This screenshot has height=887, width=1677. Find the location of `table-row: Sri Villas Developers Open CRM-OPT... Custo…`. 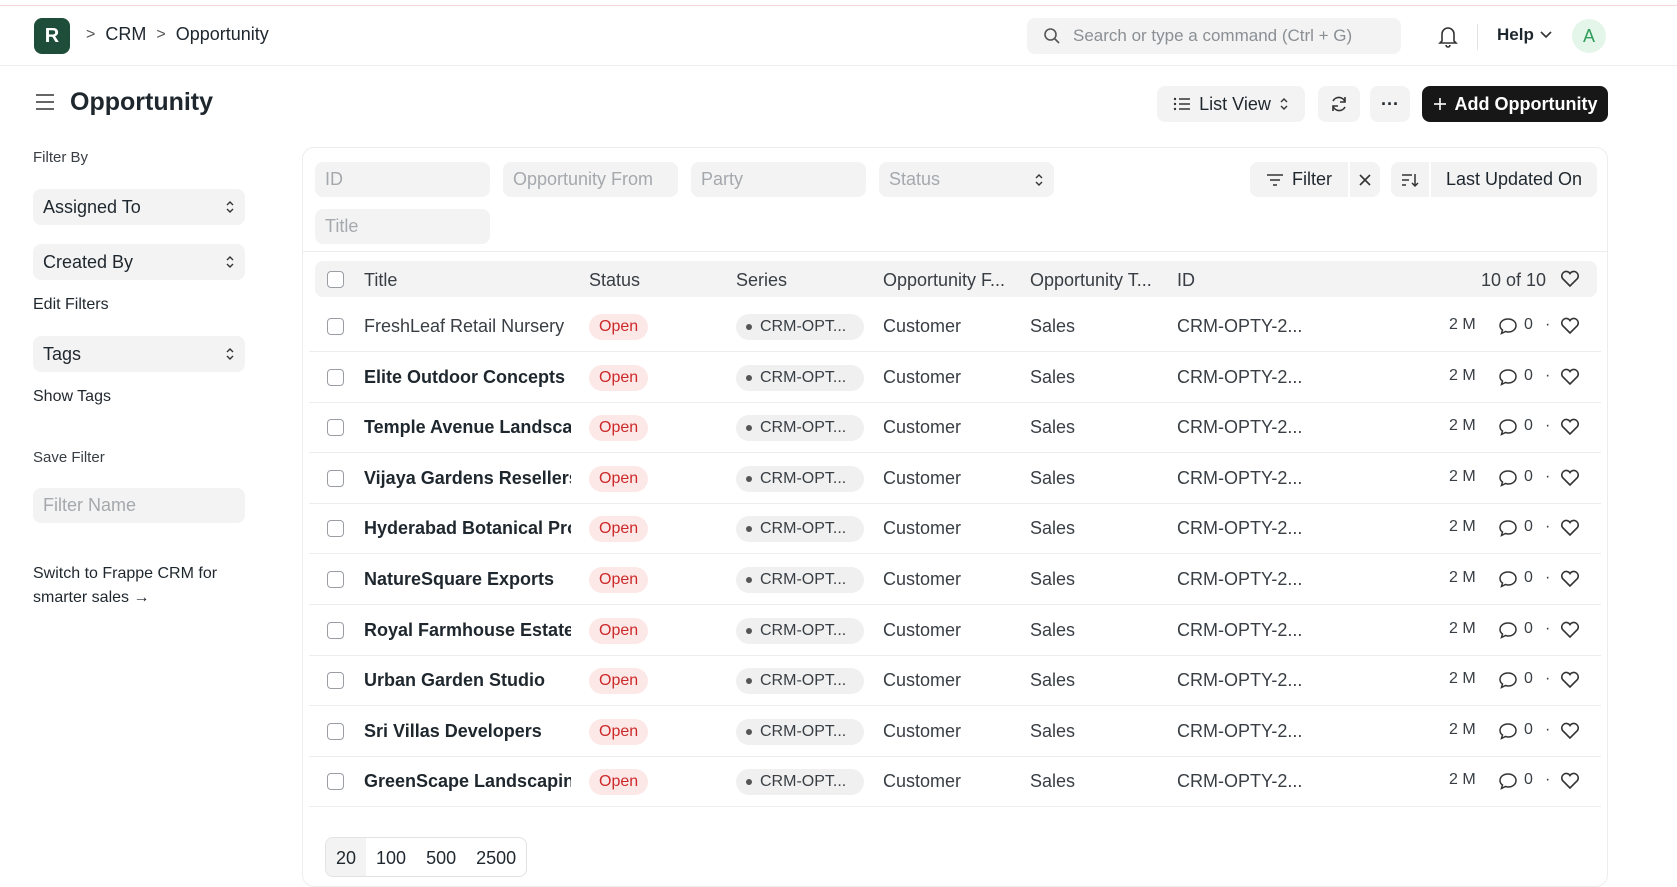

table-row: Sri Villas Developers Open CRM-OPT... Custo… is located at coordinates (955, 731).